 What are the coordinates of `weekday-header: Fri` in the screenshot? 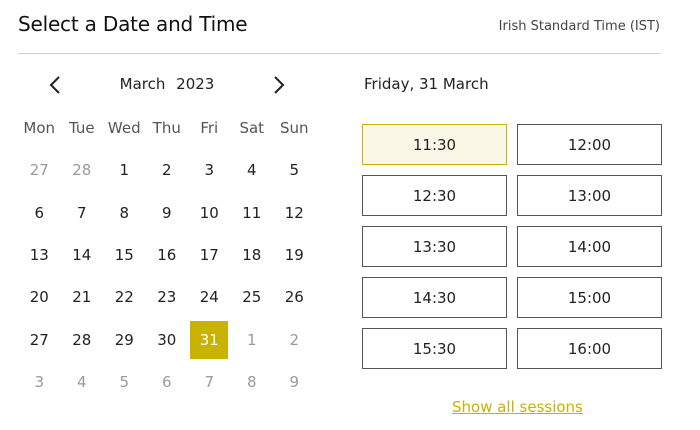 It's located at (209, 128).